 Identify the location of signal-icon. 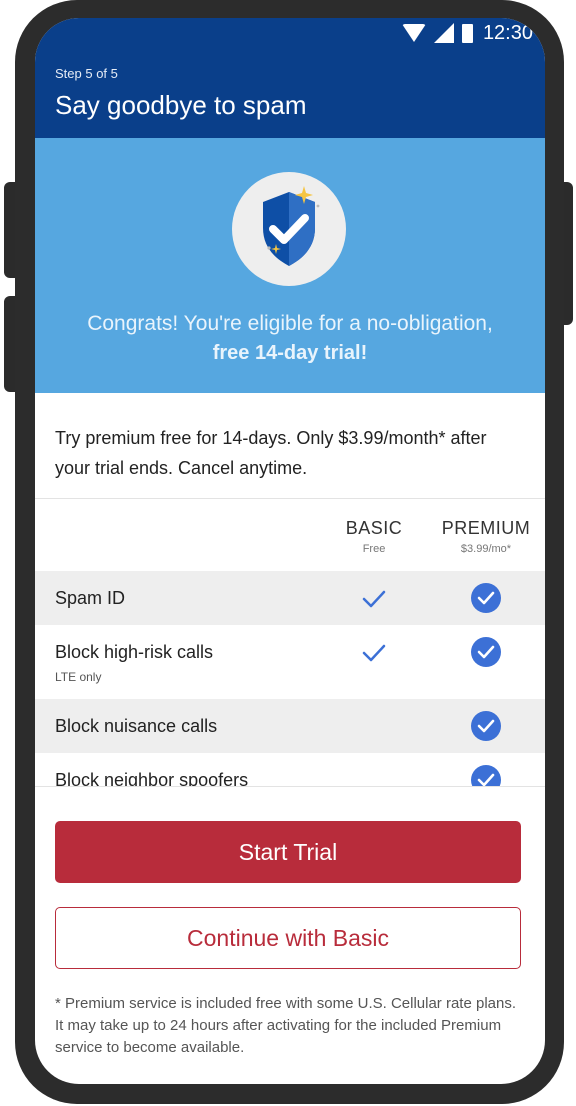
(443, 33).